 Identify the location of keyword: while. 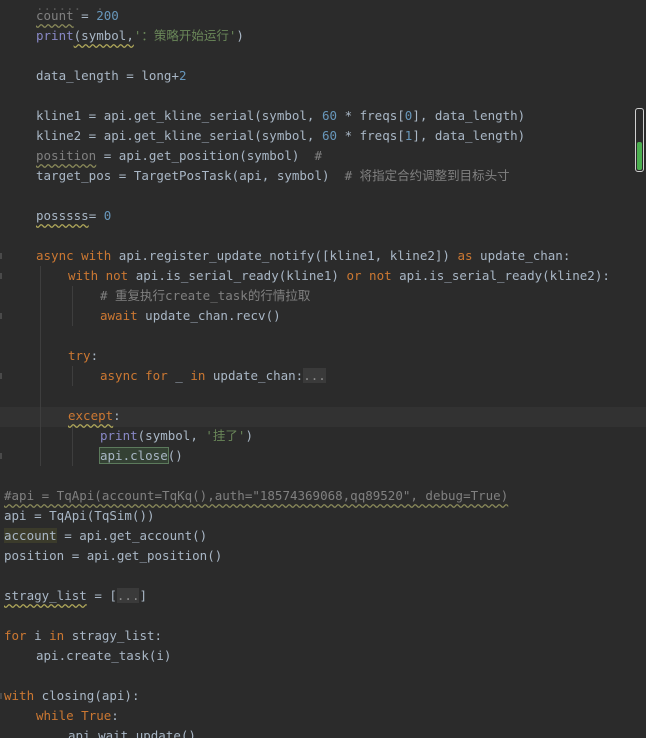
(55, 715).